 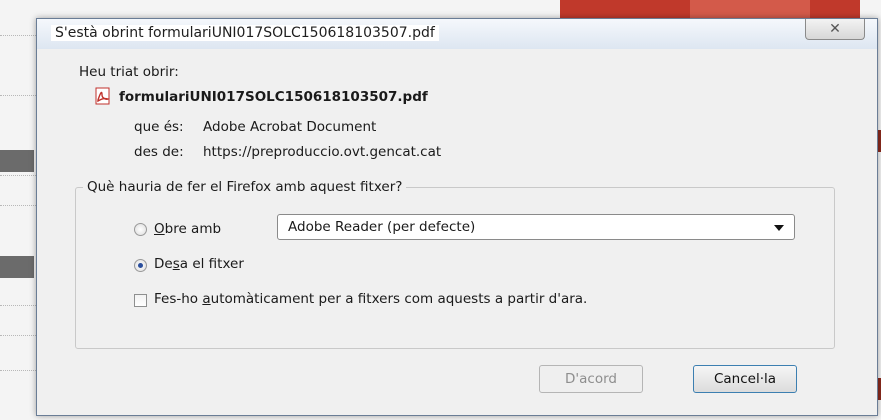 What do you see at coordinates (273, 97) in the screenshot?
I see `file-name: formulariUNI017SOLC150618103507.pdf` at bounding box center [273, 97].